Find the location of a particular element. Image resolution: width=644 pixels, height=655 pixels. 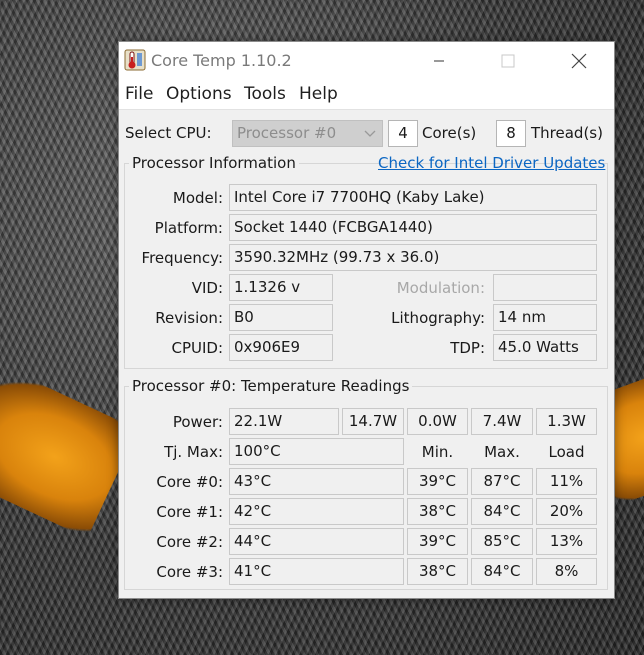

close-button is located at coordinates (579, 60).